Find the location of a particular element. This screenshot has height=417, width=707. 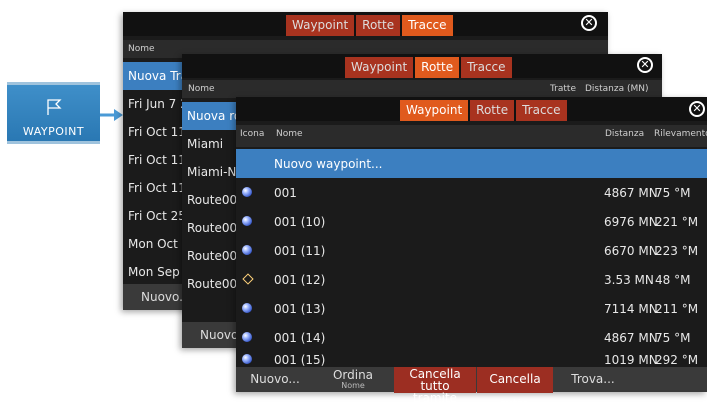

col-icona: Icona is located at coordinates (252, 134).